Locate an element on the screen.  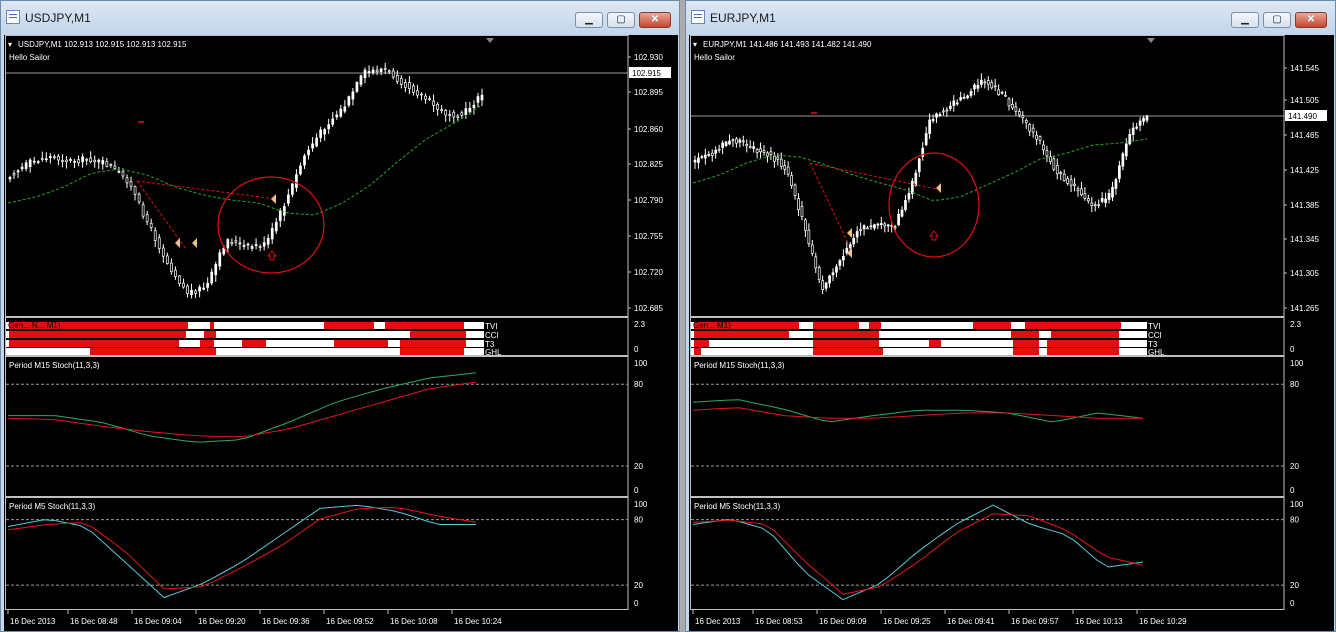
chart-comment: Hello Sailor is located at coordinates (29, 57).